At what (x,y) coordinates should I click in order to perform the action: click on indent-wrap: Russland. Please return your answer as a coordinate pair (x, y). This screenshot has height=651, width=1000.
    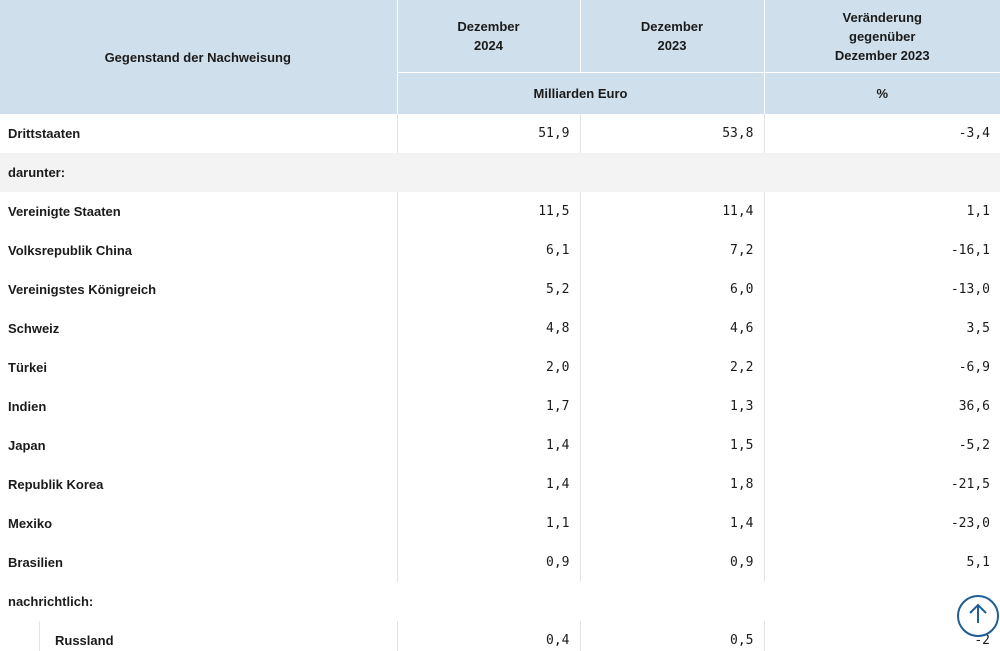
    Looking at the image, I should click on (198, 636).